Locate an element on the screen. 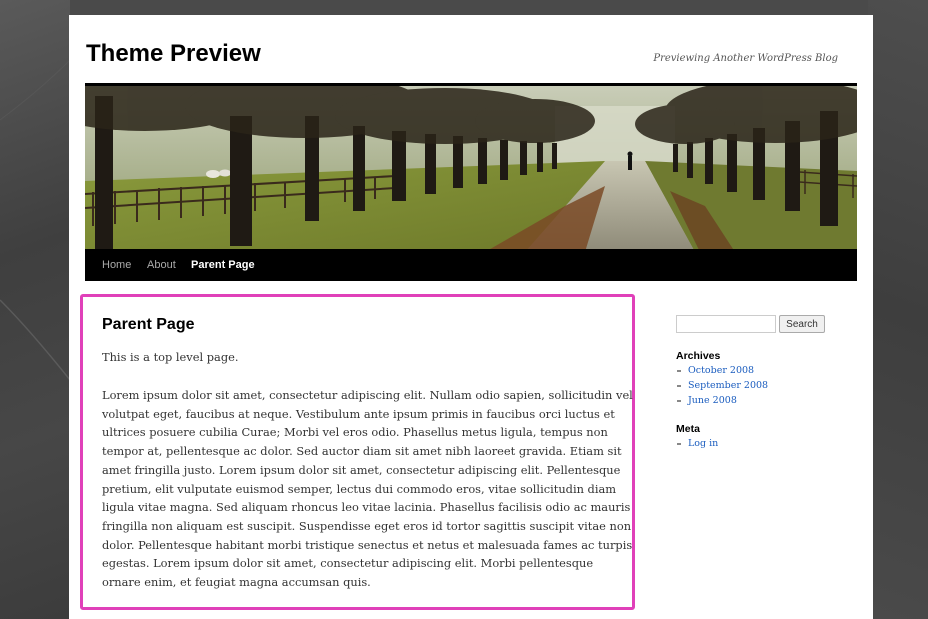 This screenshot has width=928, height=619. log-in-link: Log in is located at coordinates (703, 443).